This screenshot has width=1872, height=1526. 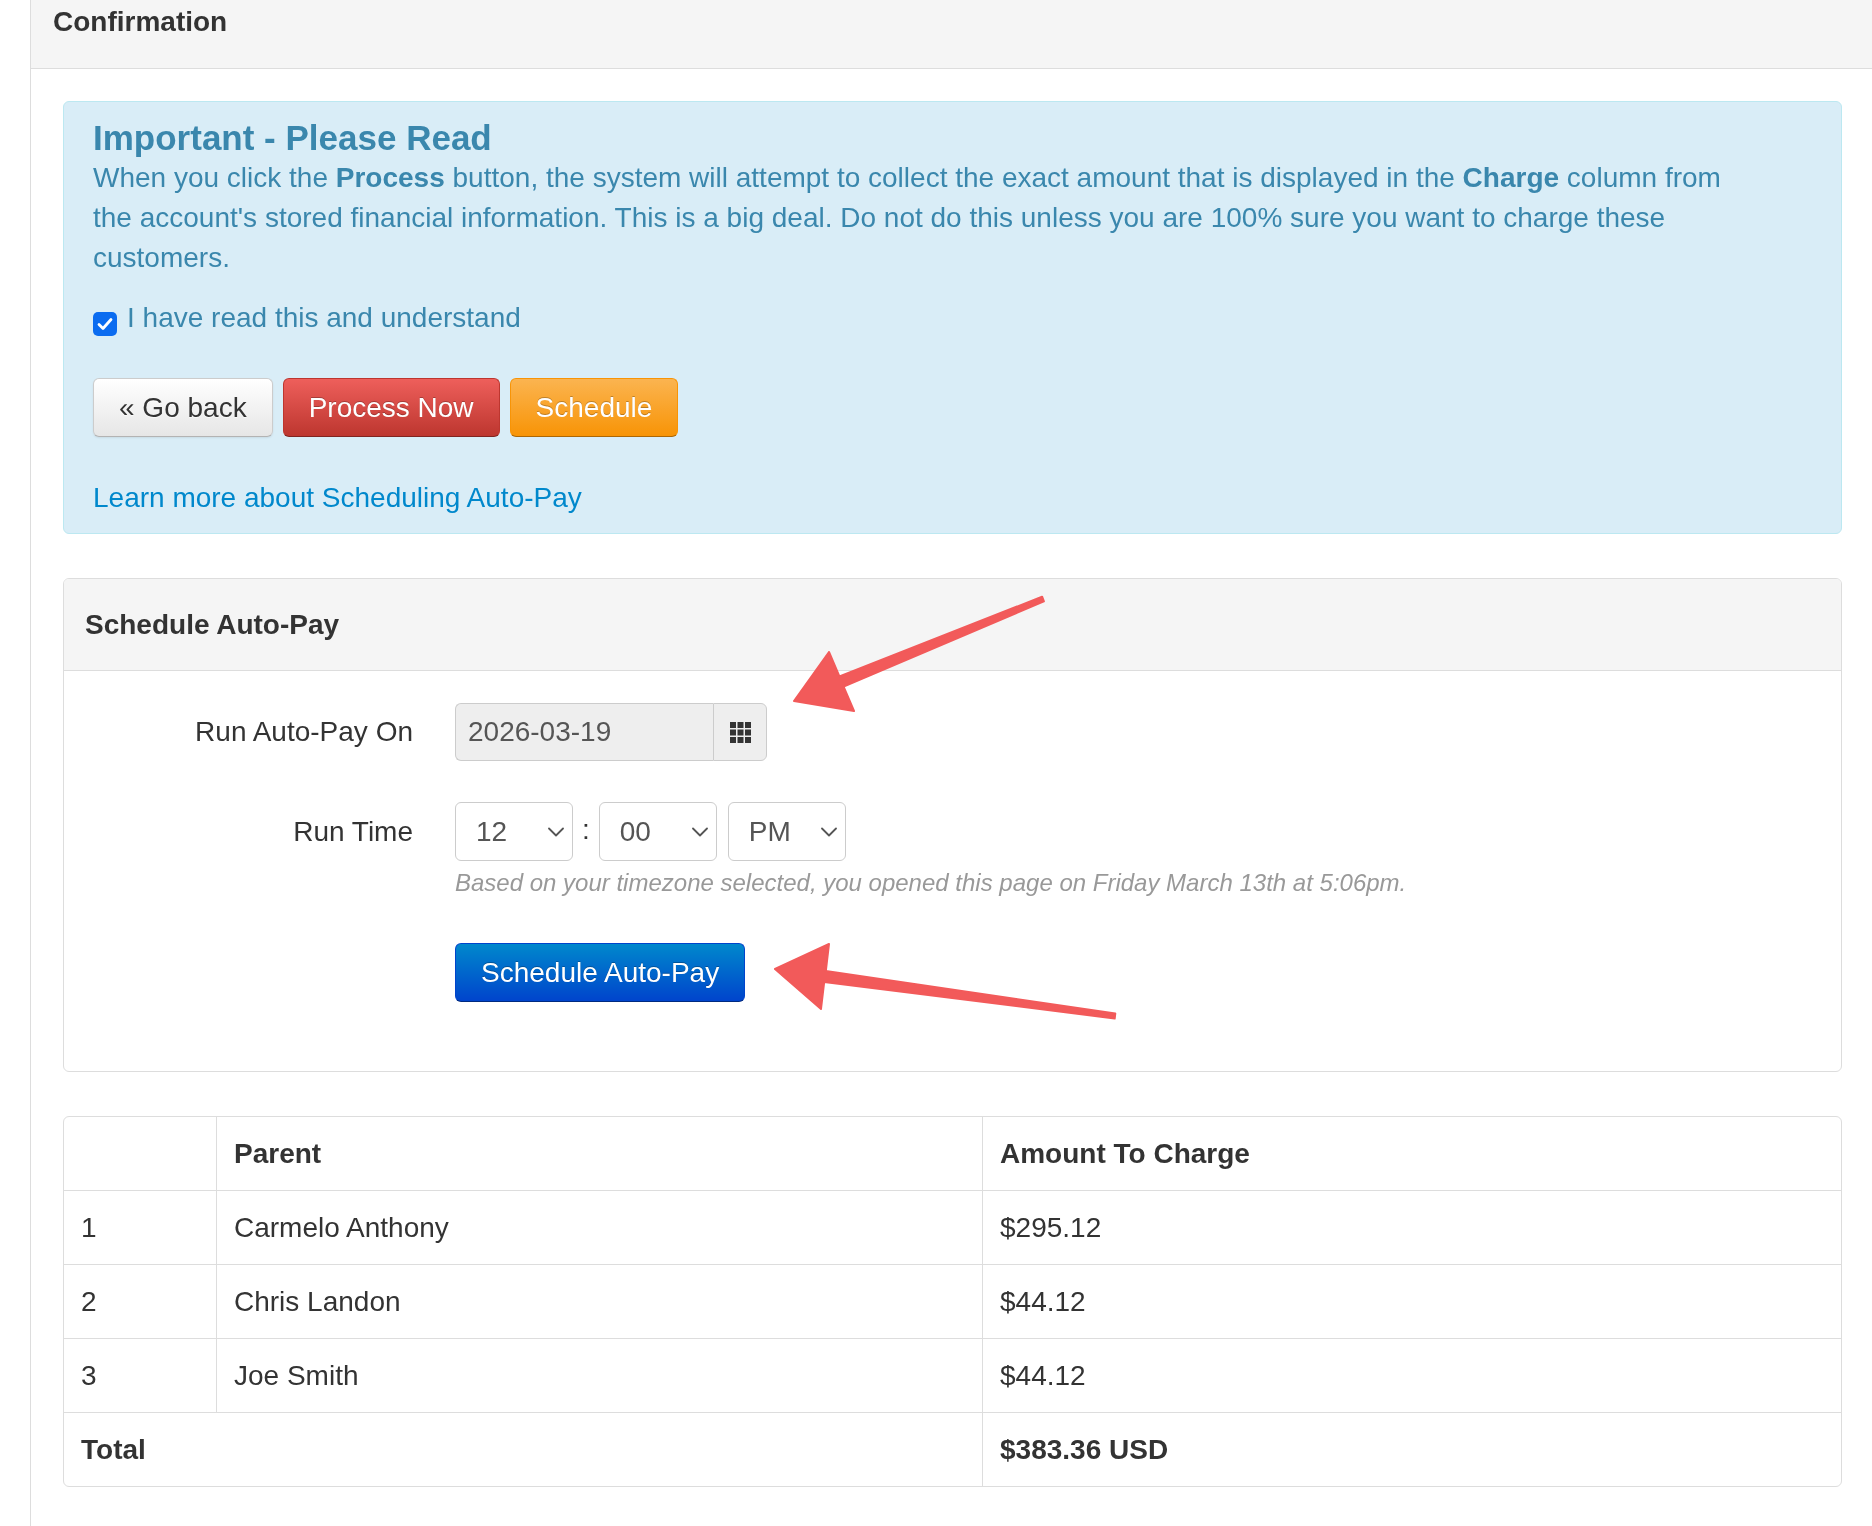 What do you see at coordinates (599, 1227) in the screenshot?
I see `table-cell: Carmelo Anthony` at bounding box center [599, 1227].